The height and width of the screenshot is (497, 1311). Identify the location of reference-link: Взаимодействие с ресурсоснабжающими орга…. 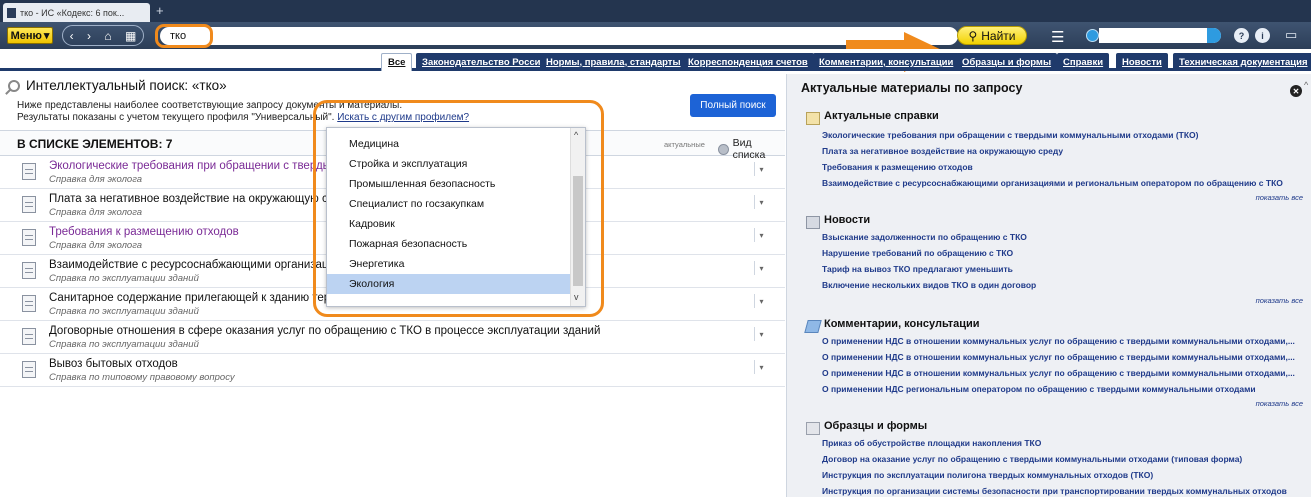
(1052, 183).